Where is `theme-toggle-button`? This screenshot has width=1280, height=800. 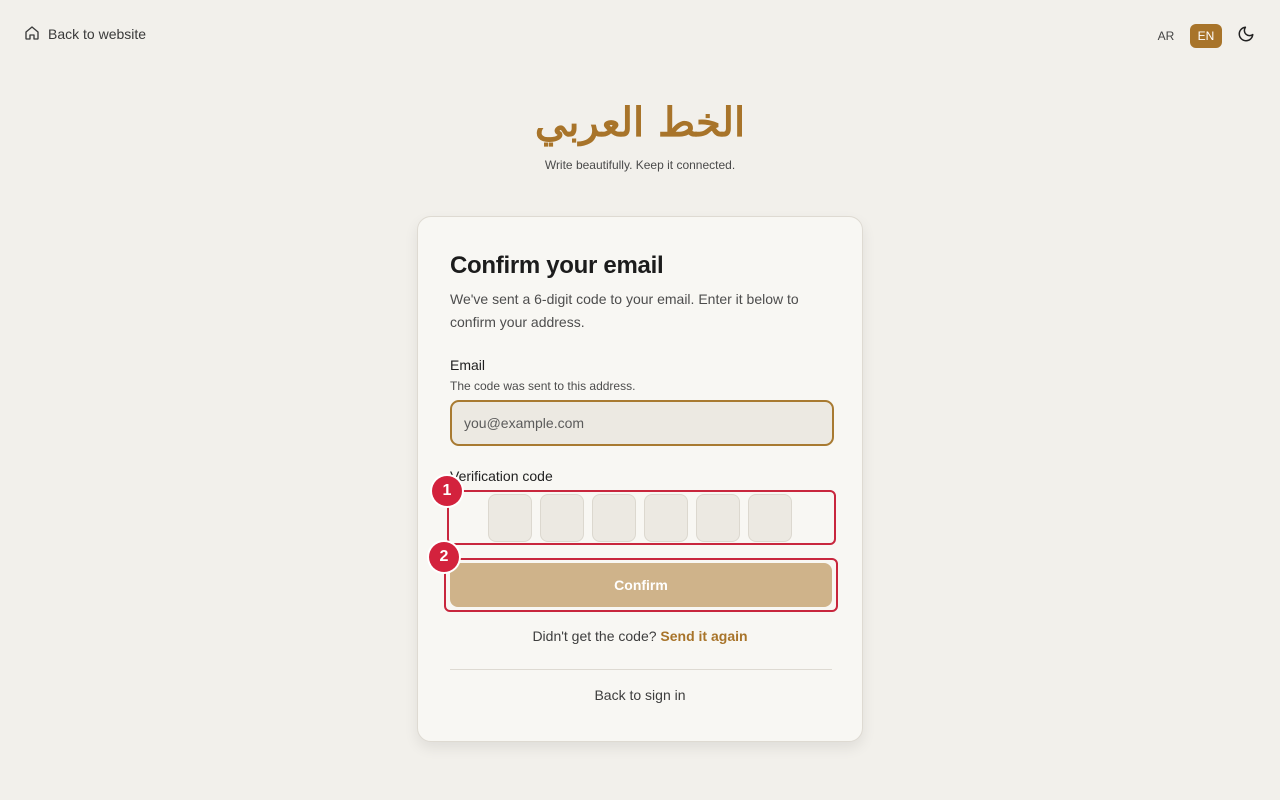
theme-toggle-button is located at coordinates (1246, 36).